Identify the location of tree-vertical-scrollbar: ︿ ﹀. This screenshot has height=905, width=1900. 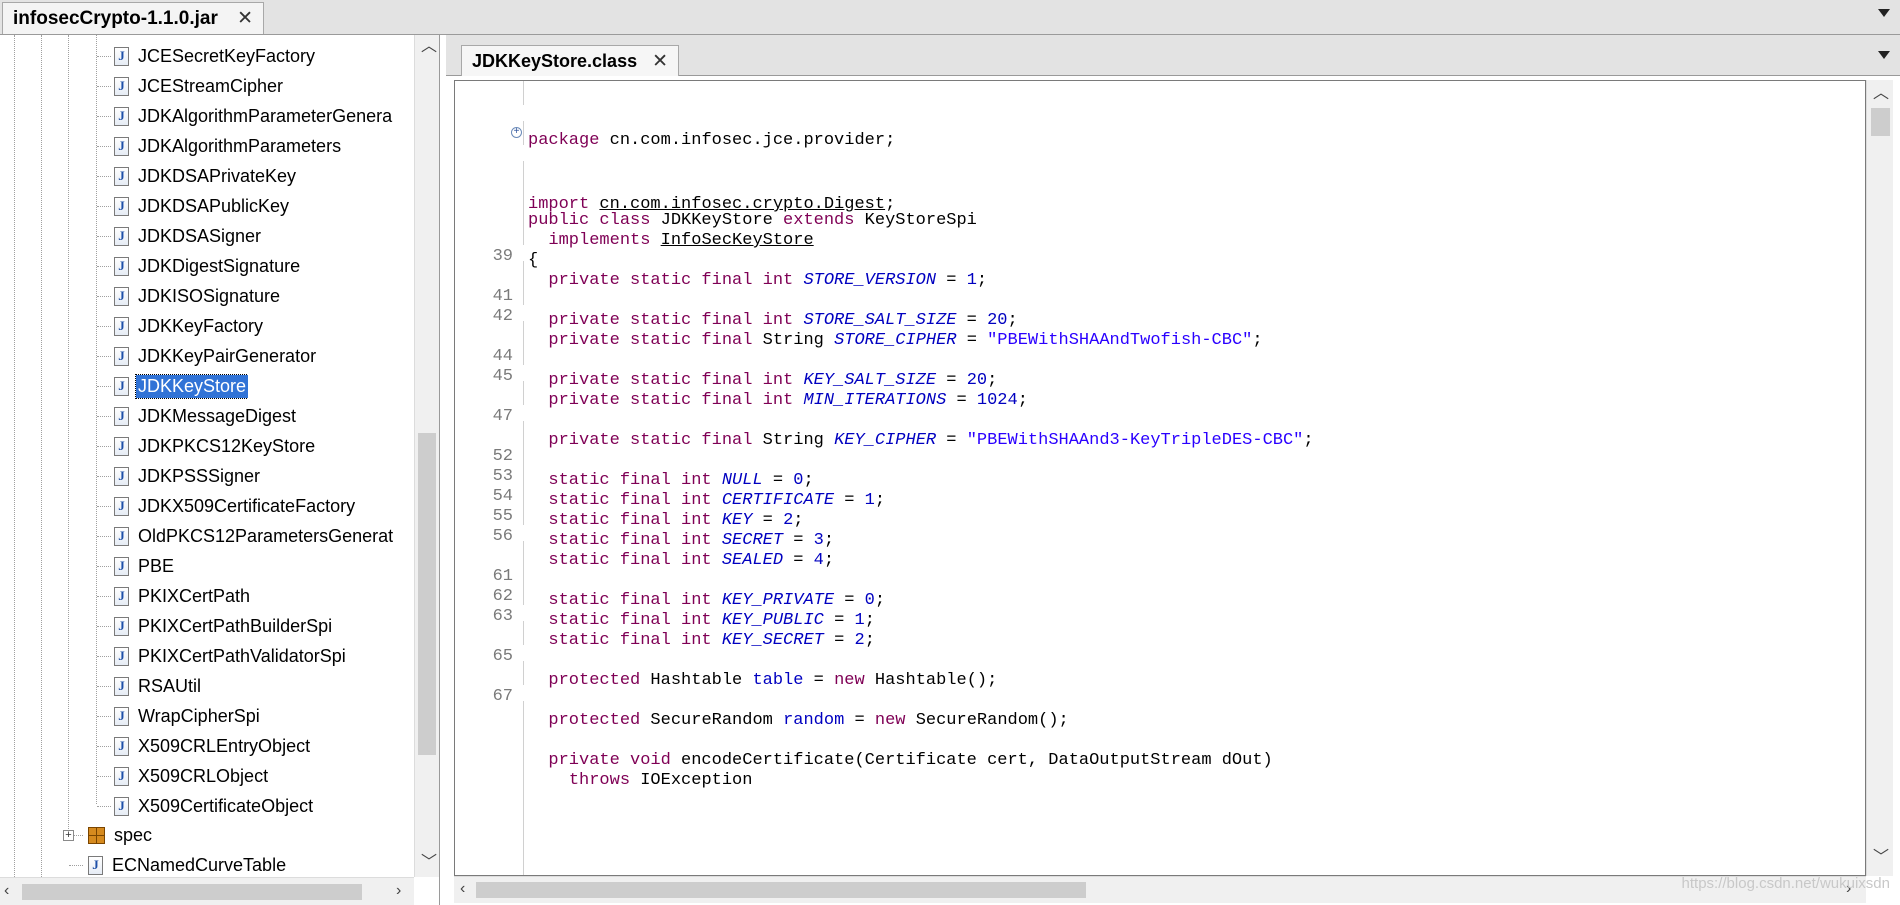
(426, 456).